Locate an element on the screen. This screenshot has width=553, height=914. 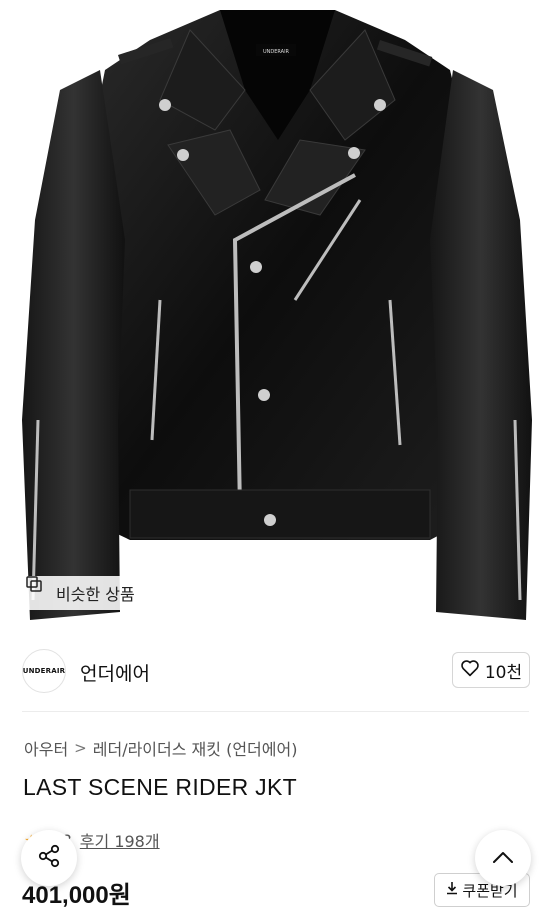
similar-products-button: 비슷한 상품 is located at coordinates (85, 593).